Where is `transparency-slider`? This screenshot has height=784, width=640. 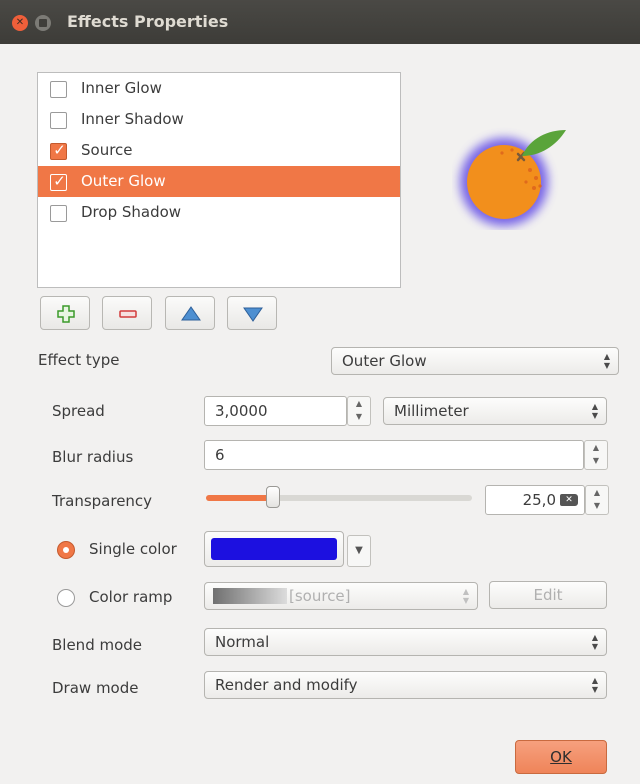
transparency-slider is located at coordinates (339, 497).